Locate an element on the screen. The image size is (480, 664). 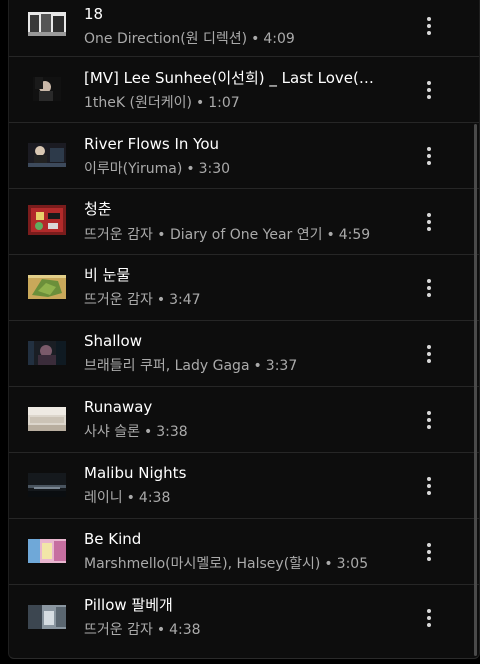
song-subtitle: 1theK (원더케이) • 1:07 is located at coordinates (266, 103).